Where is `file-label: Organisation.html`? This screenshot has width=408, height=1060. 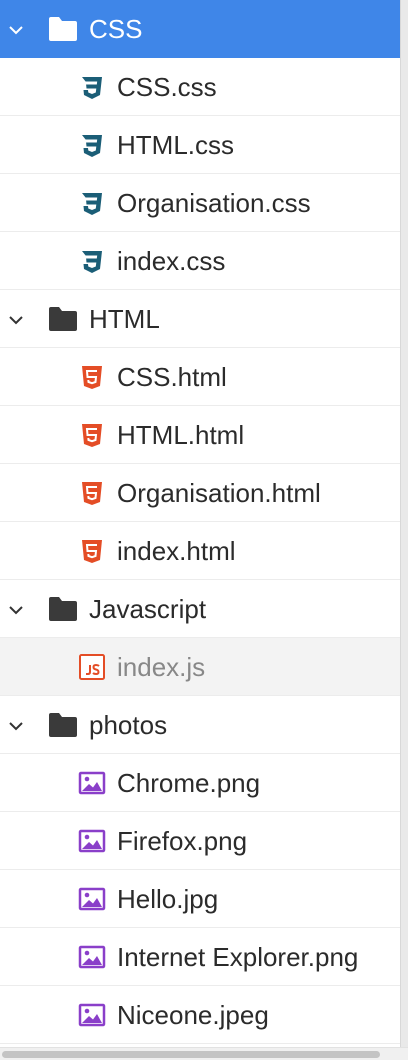 file-label: Organisation.html is located at coordinates (219, 493).